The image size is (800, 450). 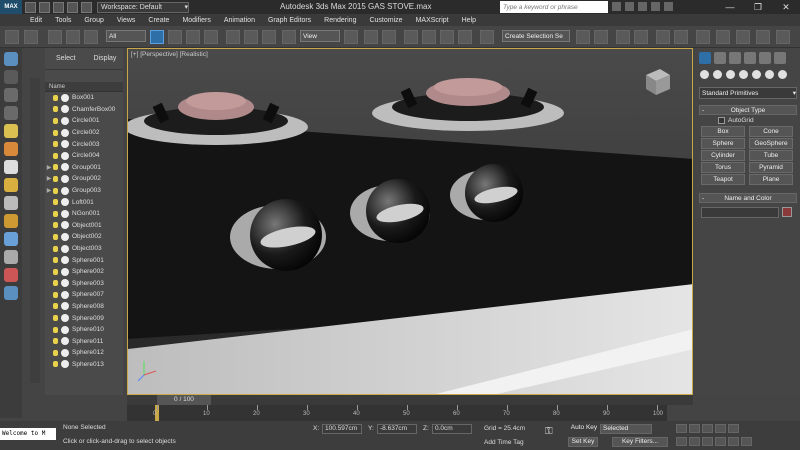 I want to click on minimize-icon: —, so click(x=730, y=7).